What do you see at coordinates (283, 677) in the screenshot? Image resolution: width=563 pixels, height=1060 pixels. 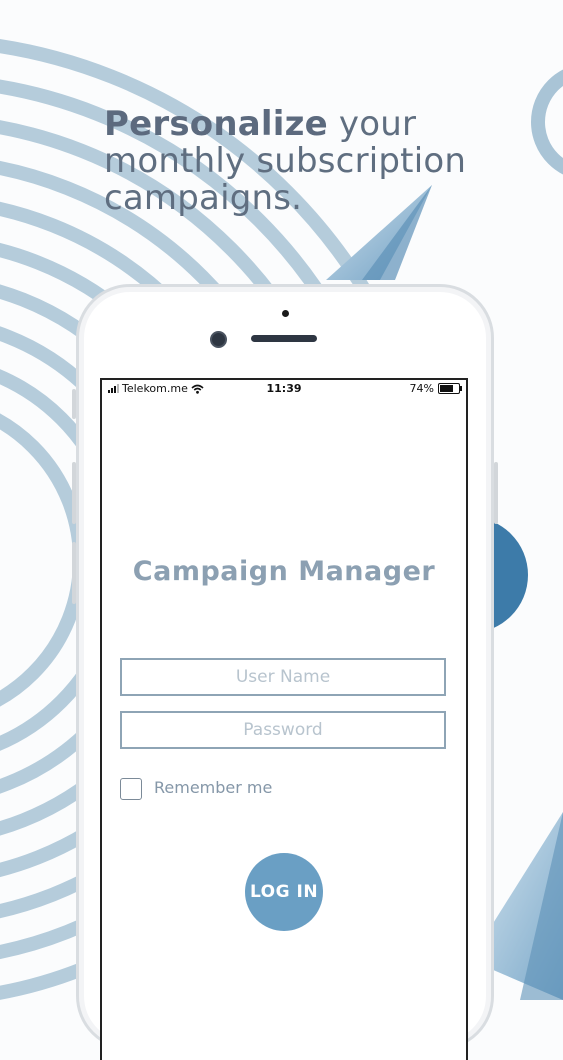 I see `username-input` at bounding box center [283, 677].